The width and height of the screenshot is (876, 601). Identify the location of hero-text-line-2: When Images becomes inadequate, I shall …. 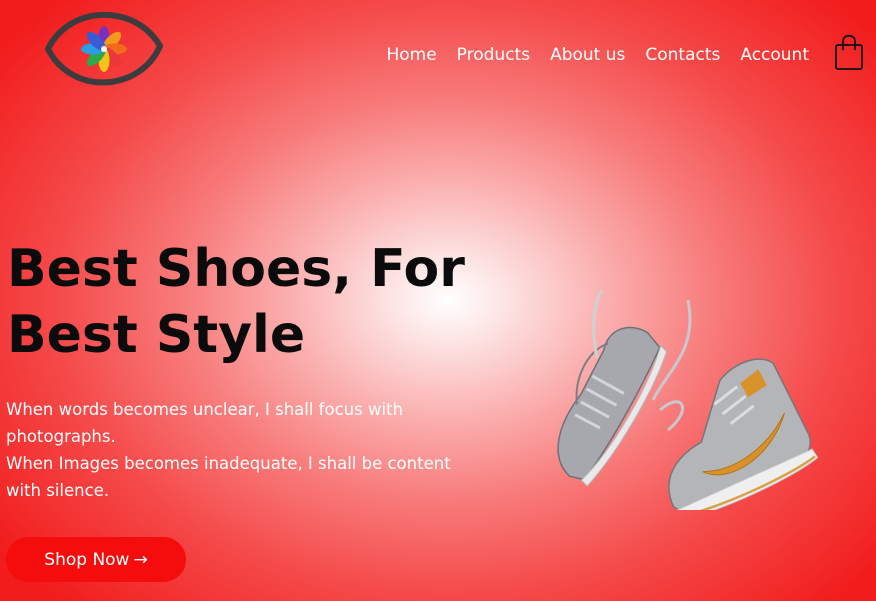
(228, 477).